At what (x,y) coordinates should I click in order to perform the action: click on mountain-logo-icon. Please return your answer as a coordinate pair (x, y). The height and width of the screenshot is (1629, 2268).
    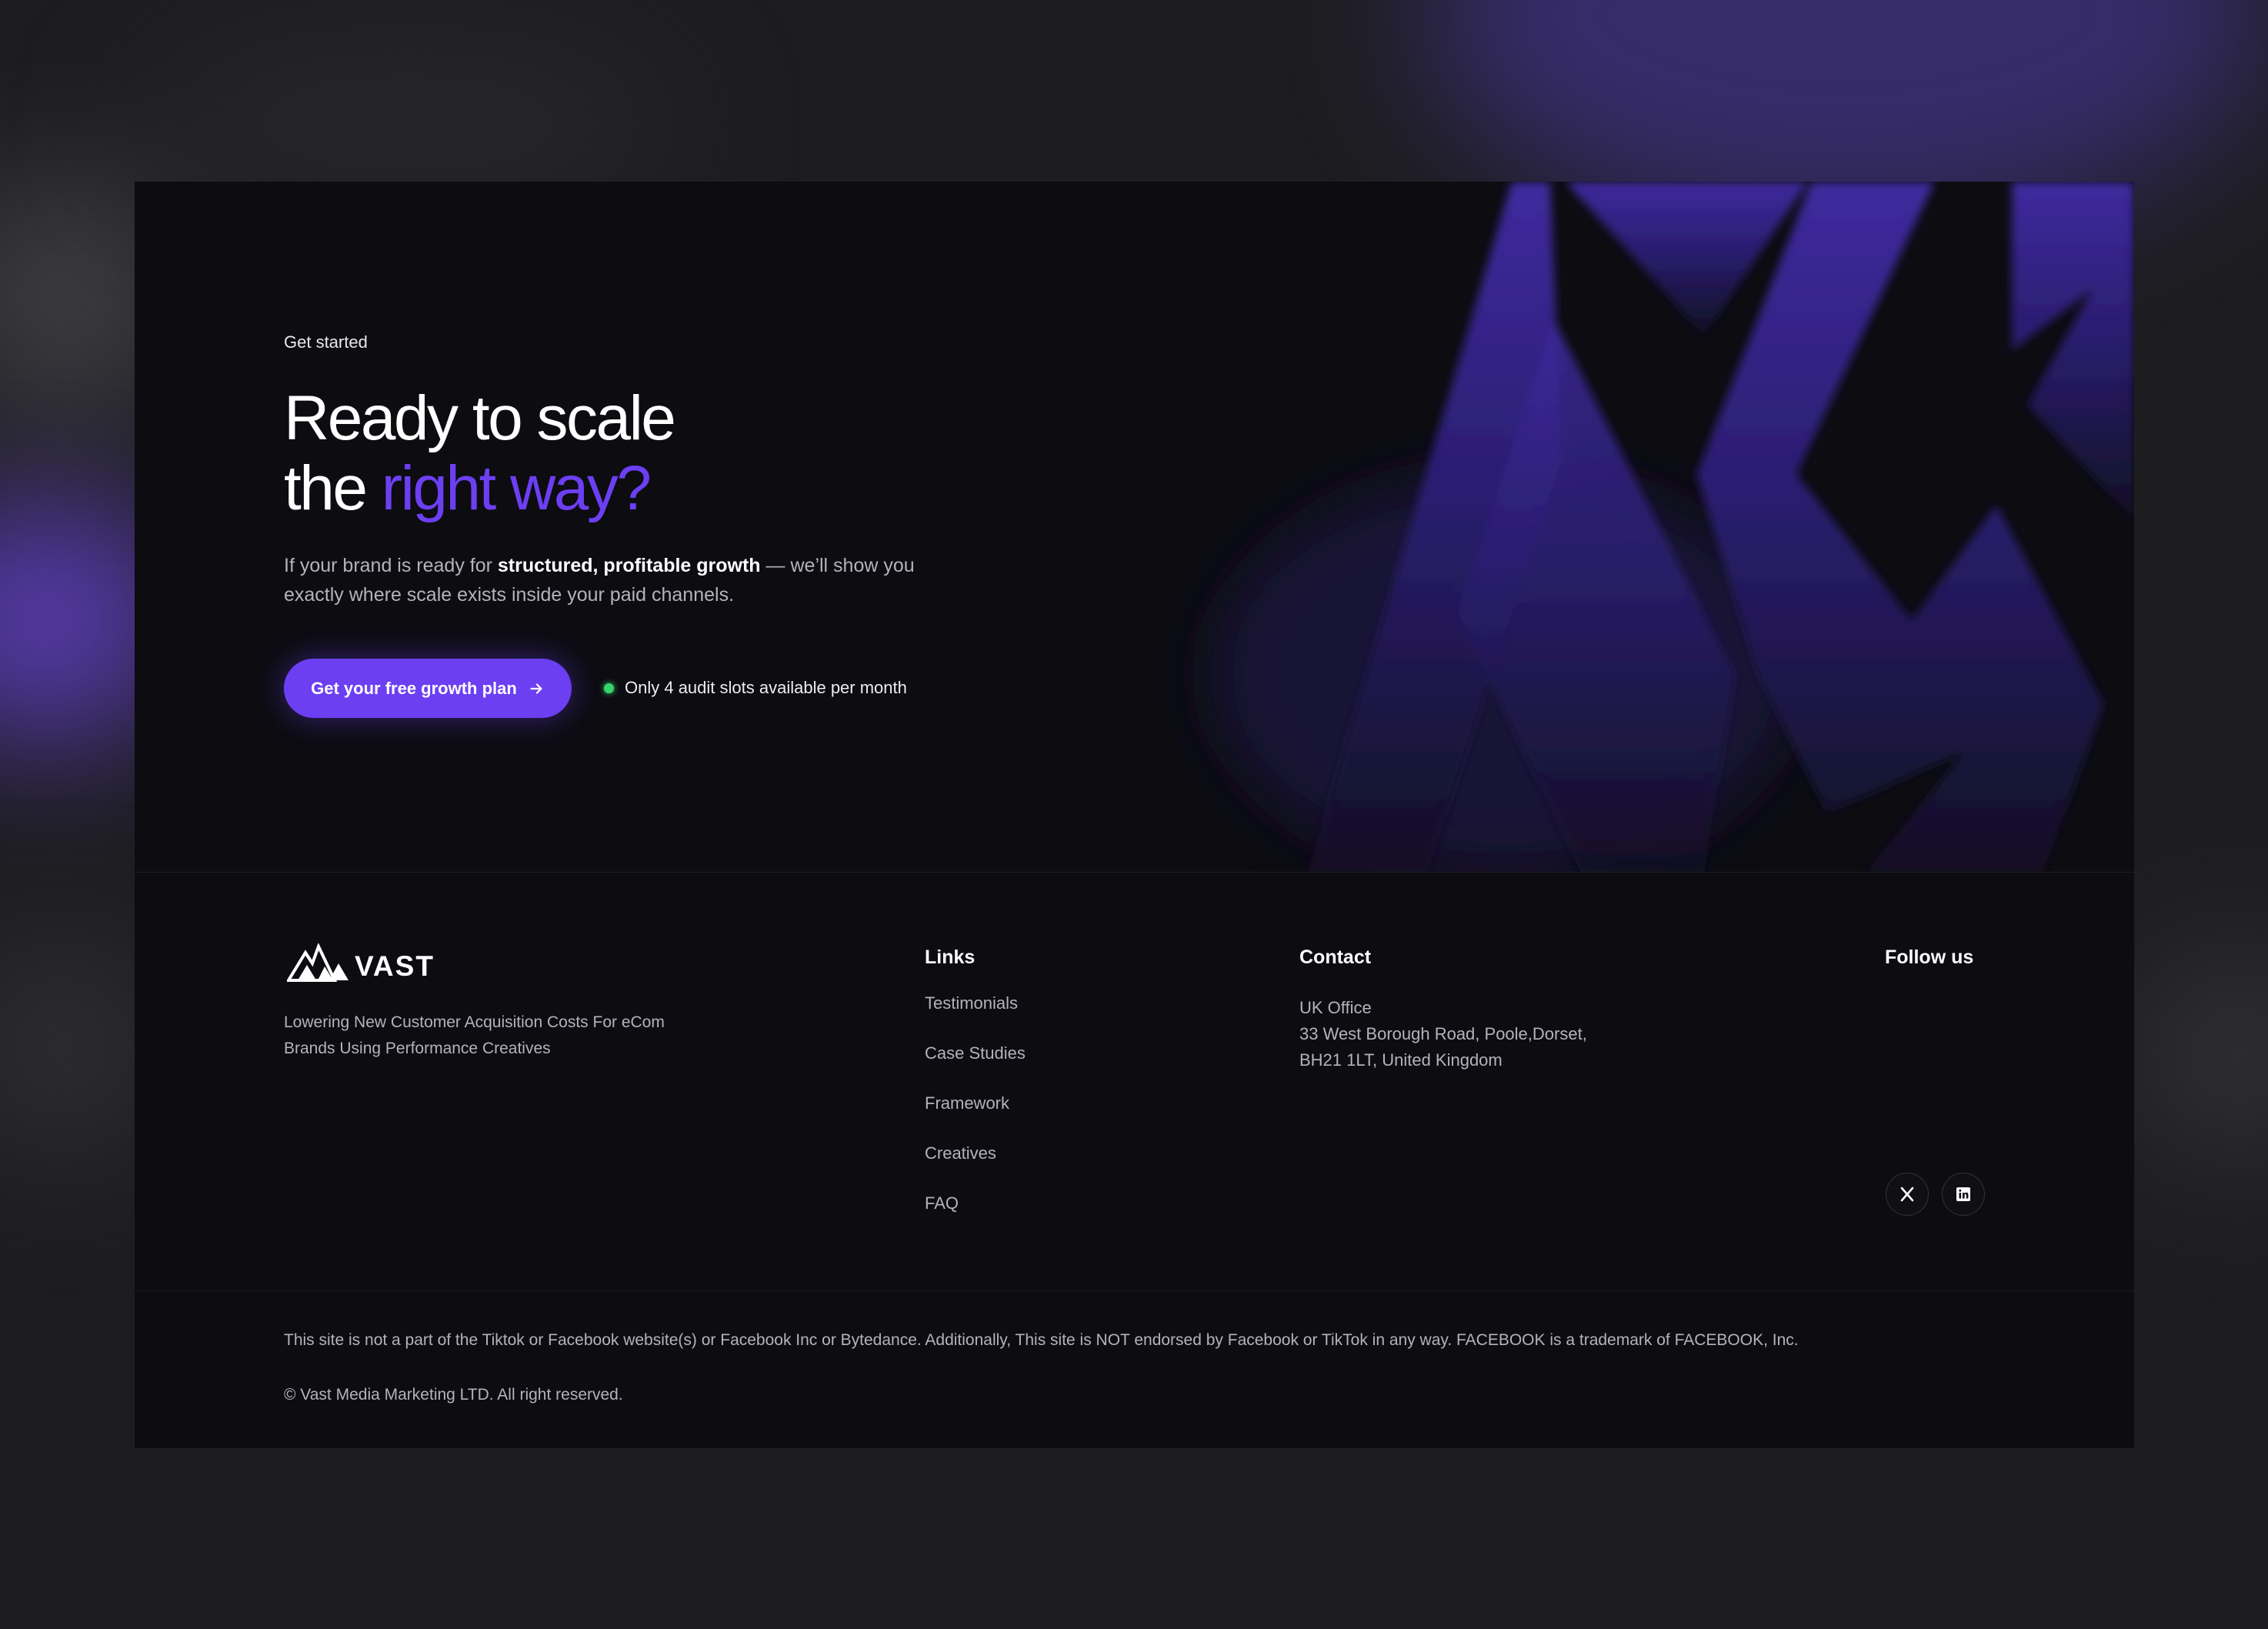
    Looking at the image, I should click on (318, 962).